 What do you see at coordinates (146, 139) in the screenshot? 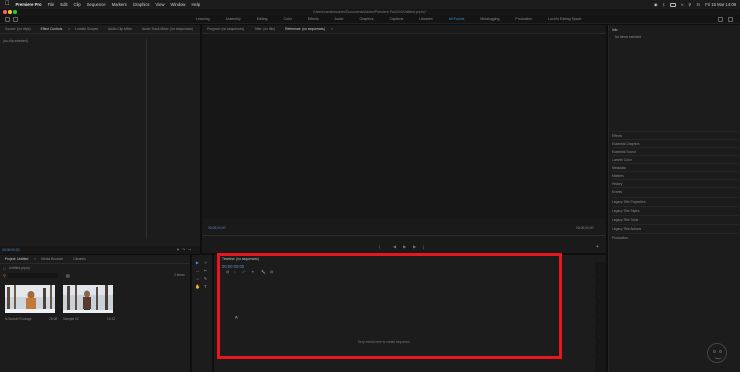
I see `effect-controls-divider` at bounding box center [146, 139].